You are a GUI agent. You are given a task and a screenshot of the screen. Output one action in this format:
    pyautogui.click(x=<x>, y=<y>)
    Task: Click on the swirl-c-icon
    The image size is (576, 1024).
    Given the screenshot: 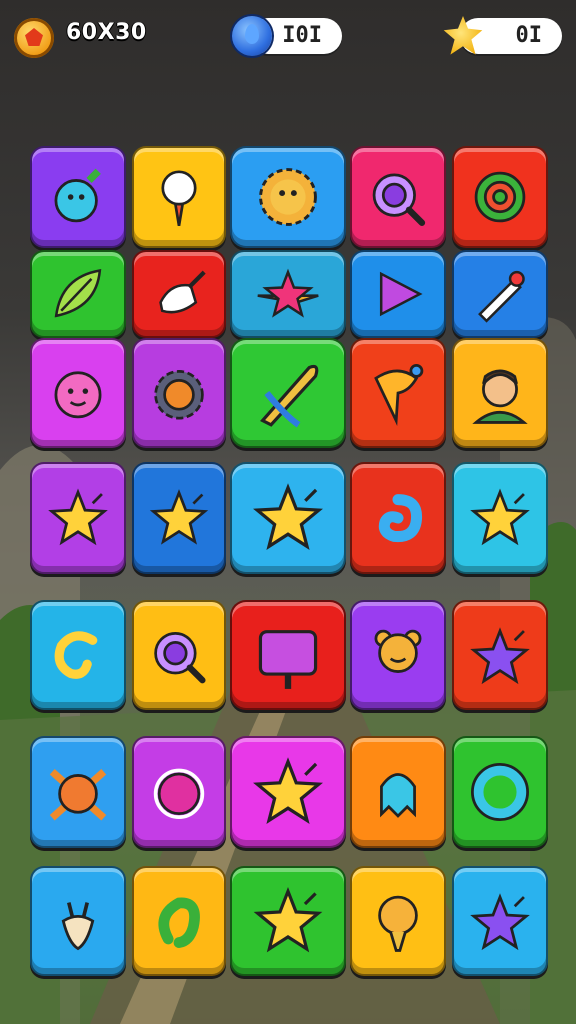 What is the action you would take?
    pyautogui.click(x=78, y=655)
    